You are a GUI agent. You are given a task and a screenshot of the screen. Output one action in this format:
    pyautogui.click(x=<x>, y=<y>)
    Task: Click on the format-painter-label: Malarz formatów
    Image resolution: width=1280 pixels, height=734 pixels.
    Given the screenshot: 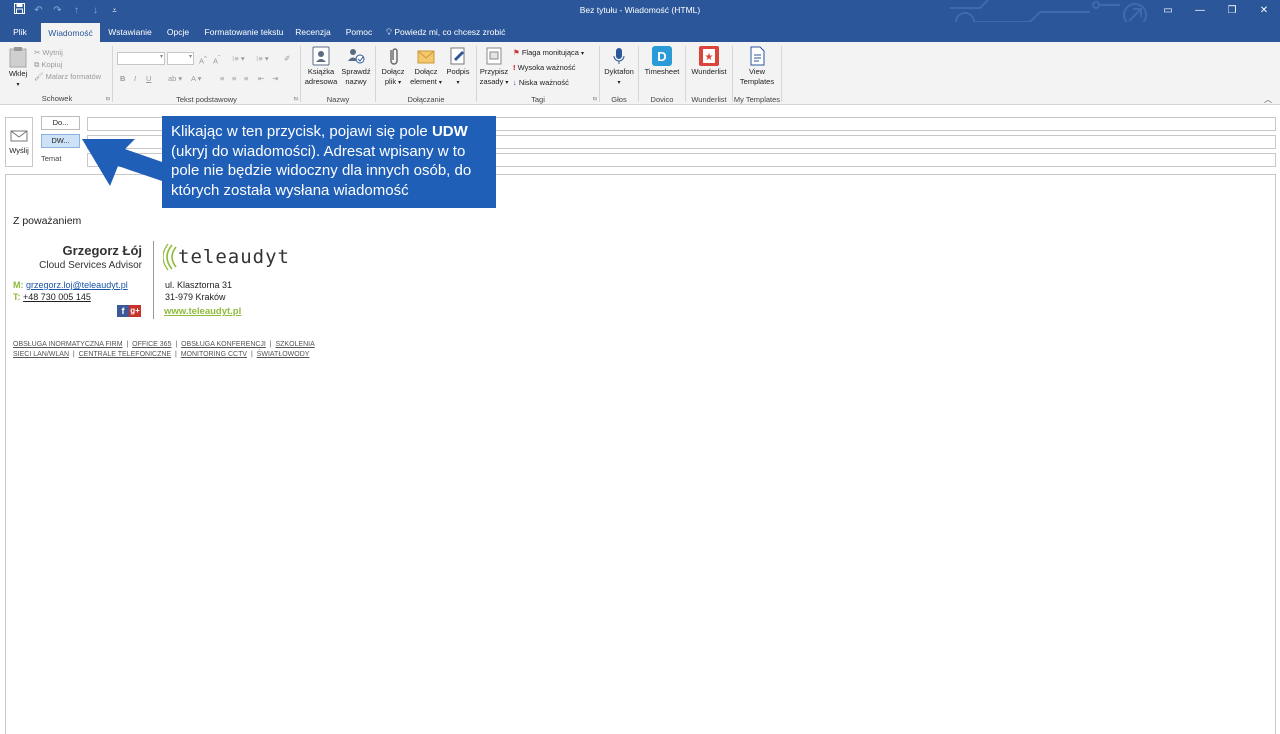 What is the action you would take?
    pyautogui.click(x=73, y=76)
    